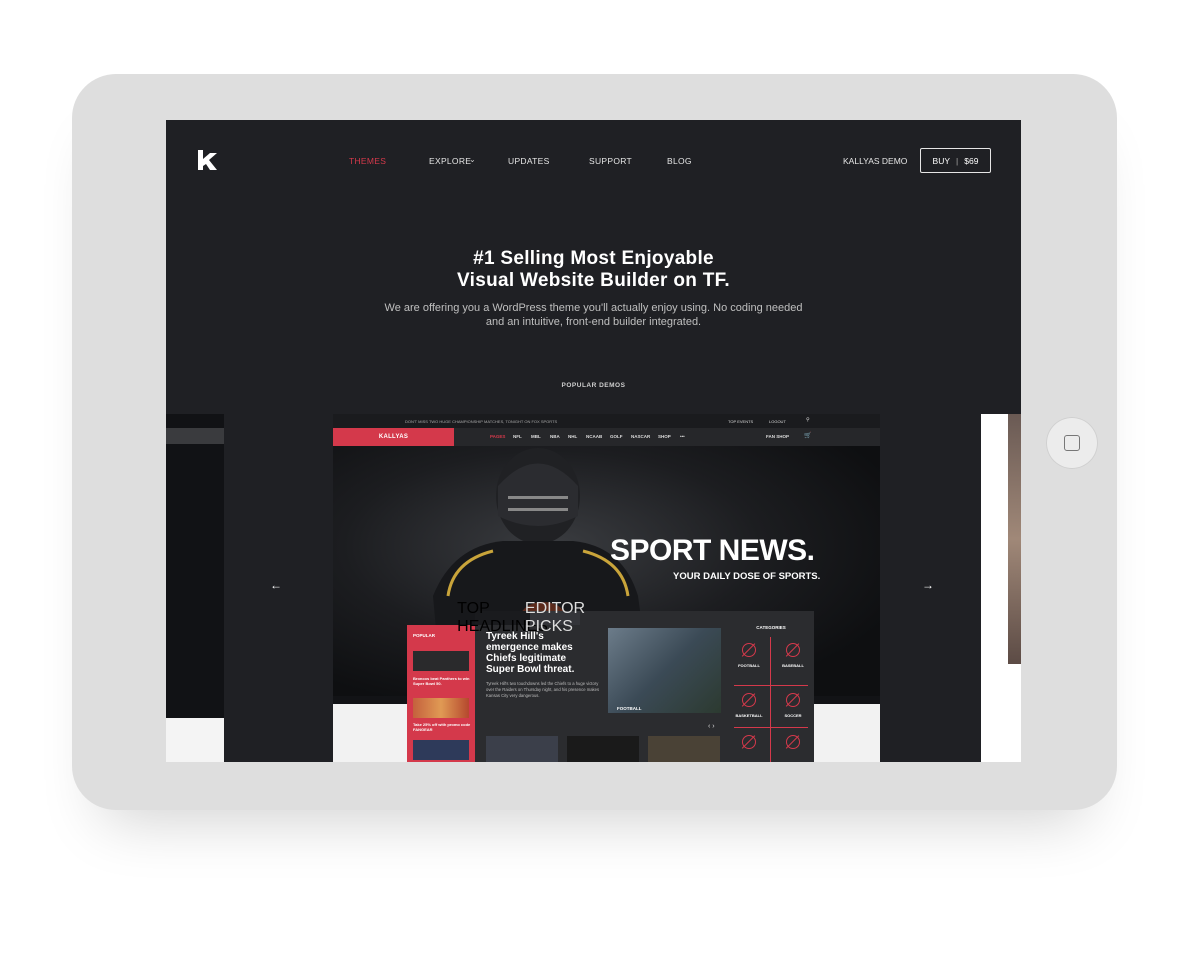 The height and width of the screenshot is (964, 1196). I want to click on home-square-icon, so click(1072, 443).